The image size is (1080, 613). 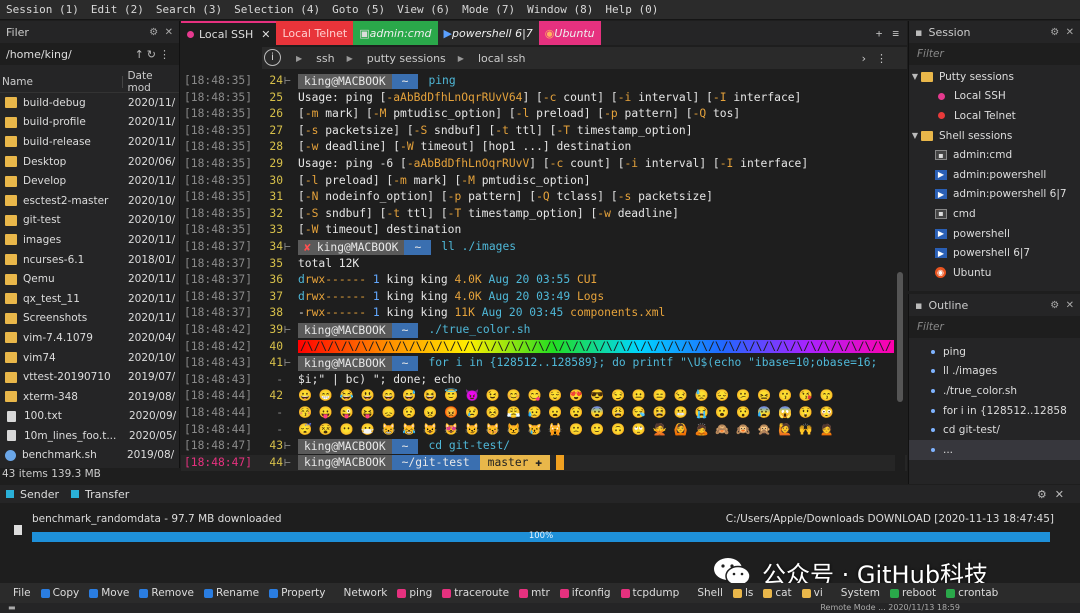 I want to click on file-row: images 2020/11/, so click(x=89, y=240).